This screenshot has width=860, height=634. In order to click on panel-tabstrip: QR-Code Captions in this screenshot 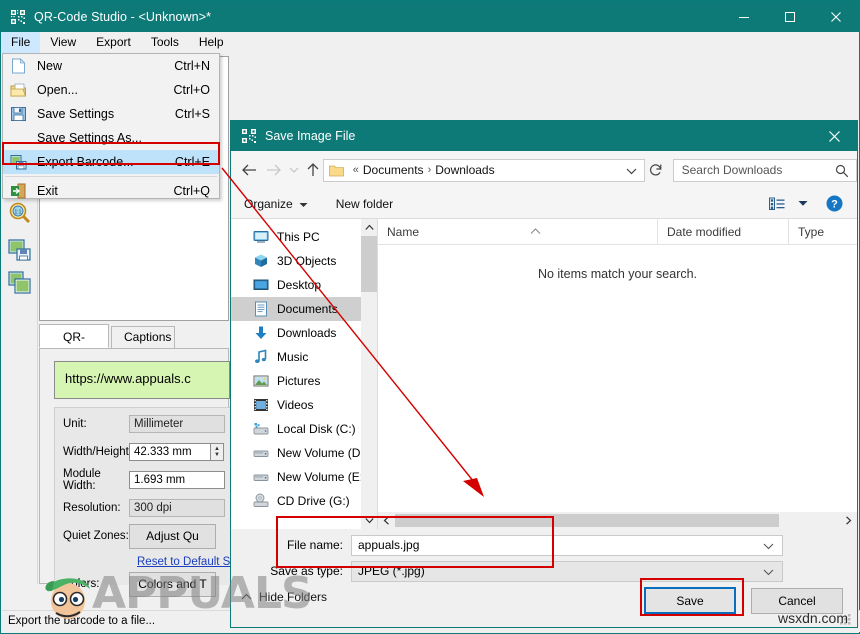, I will do `click(134, 346)`.